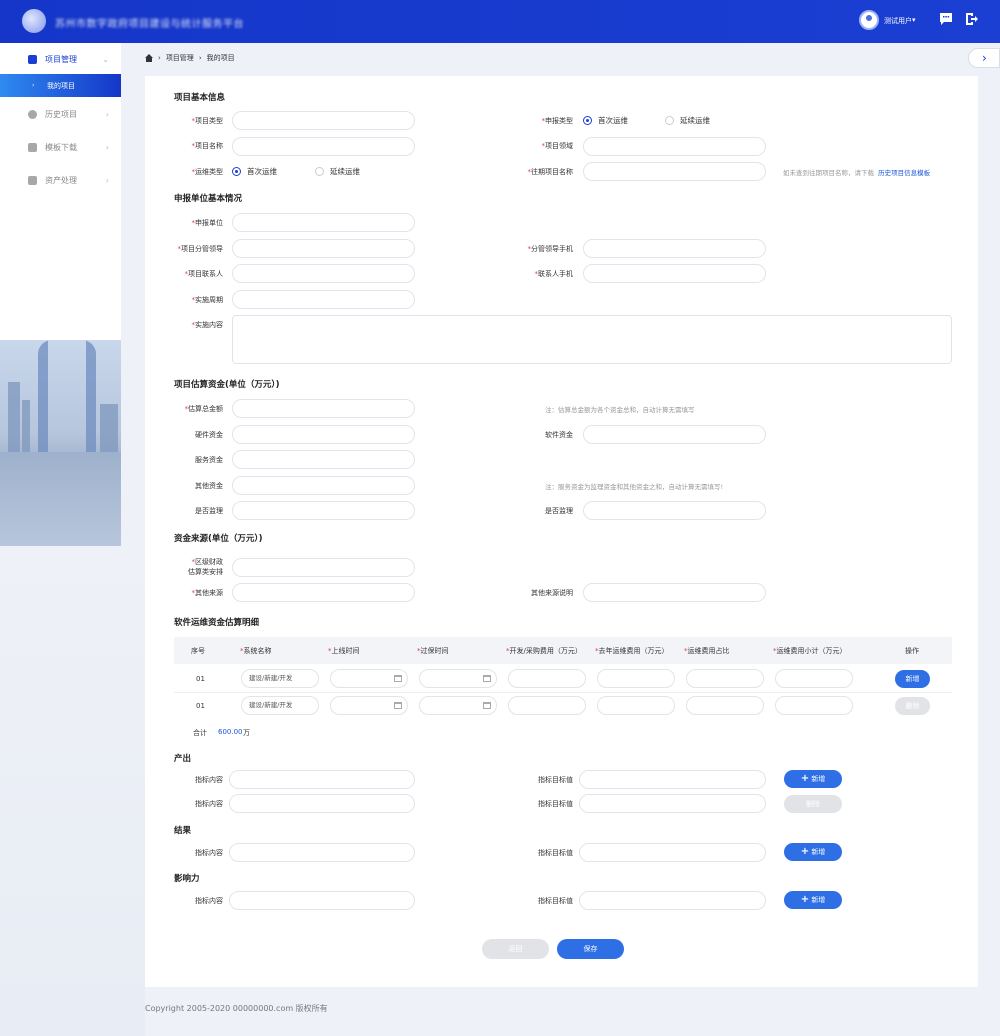  Describe the element at coordinates (107, 180) in the screenshot. I see `chevron-right-icon: ›` at that location.